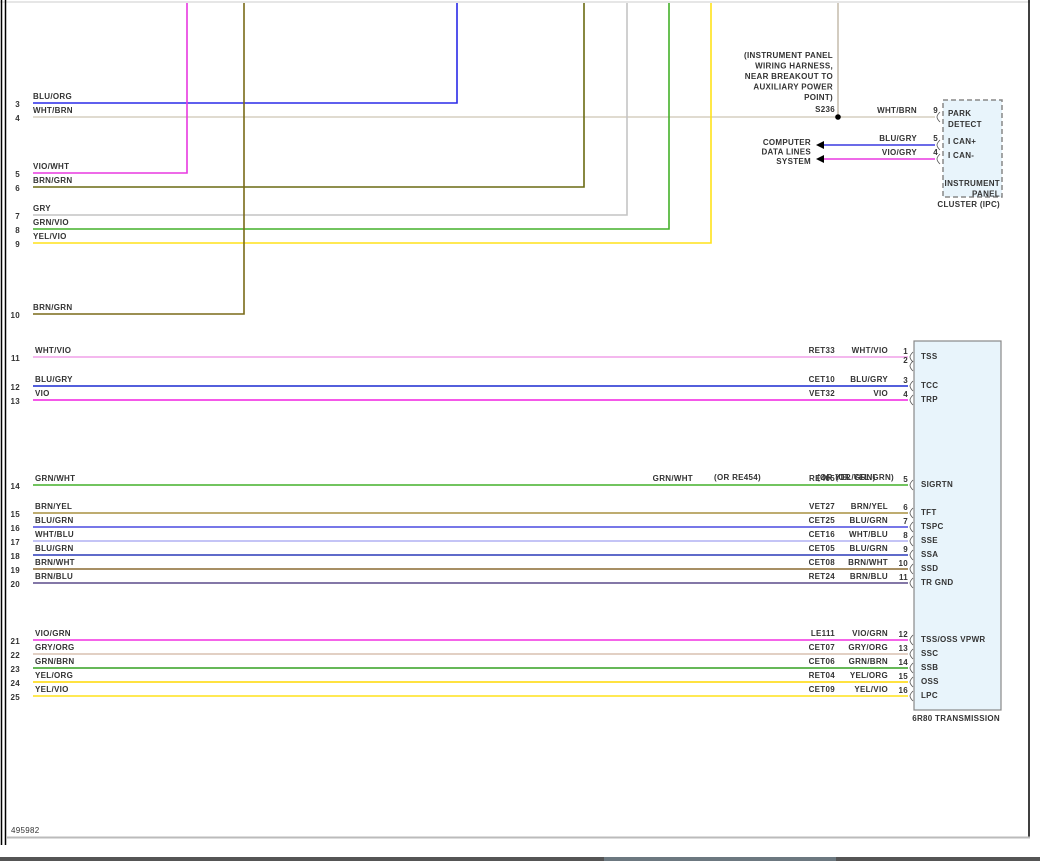 This screenshot has width=1040, height=861. Describe the element at coordinates (929, 554) in the screenshot. I see `pin-name: SSA` at that location.